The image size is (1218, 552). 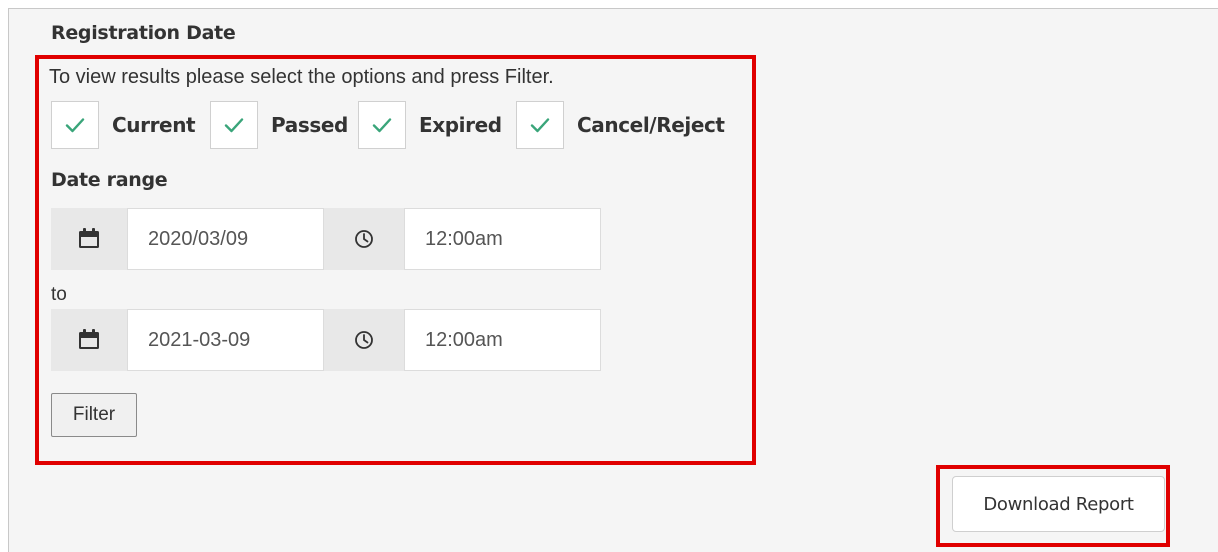 What do you see at coordinates (225, 239) in the screenshot?
I see `from-date-input: 2020/03/09` at bounding box center [225, 239].